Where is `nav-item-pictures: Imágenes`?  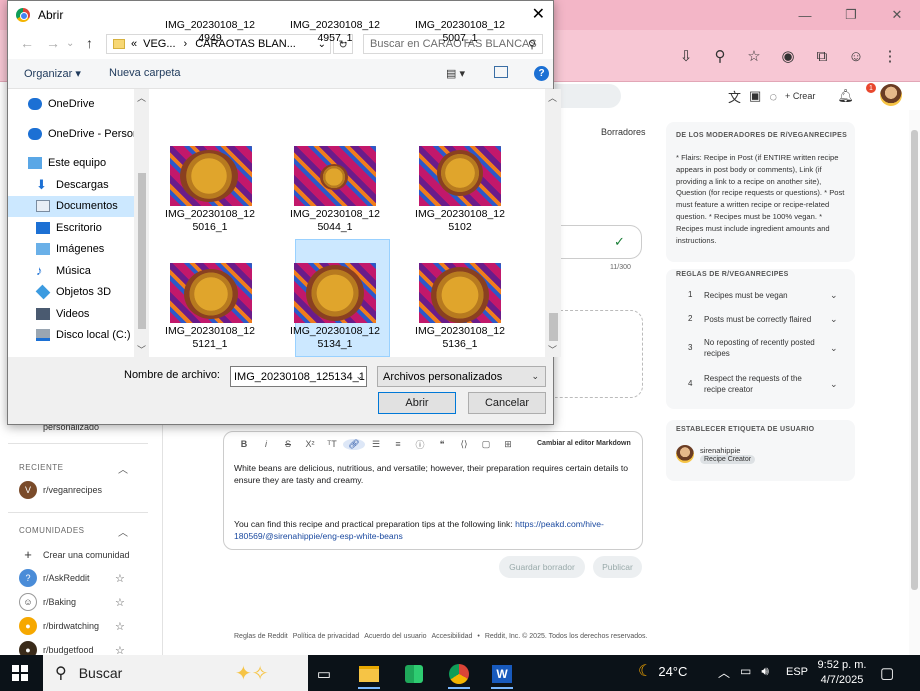
nav-item-pictures: Imágenes is located at coordinates (70, 249).